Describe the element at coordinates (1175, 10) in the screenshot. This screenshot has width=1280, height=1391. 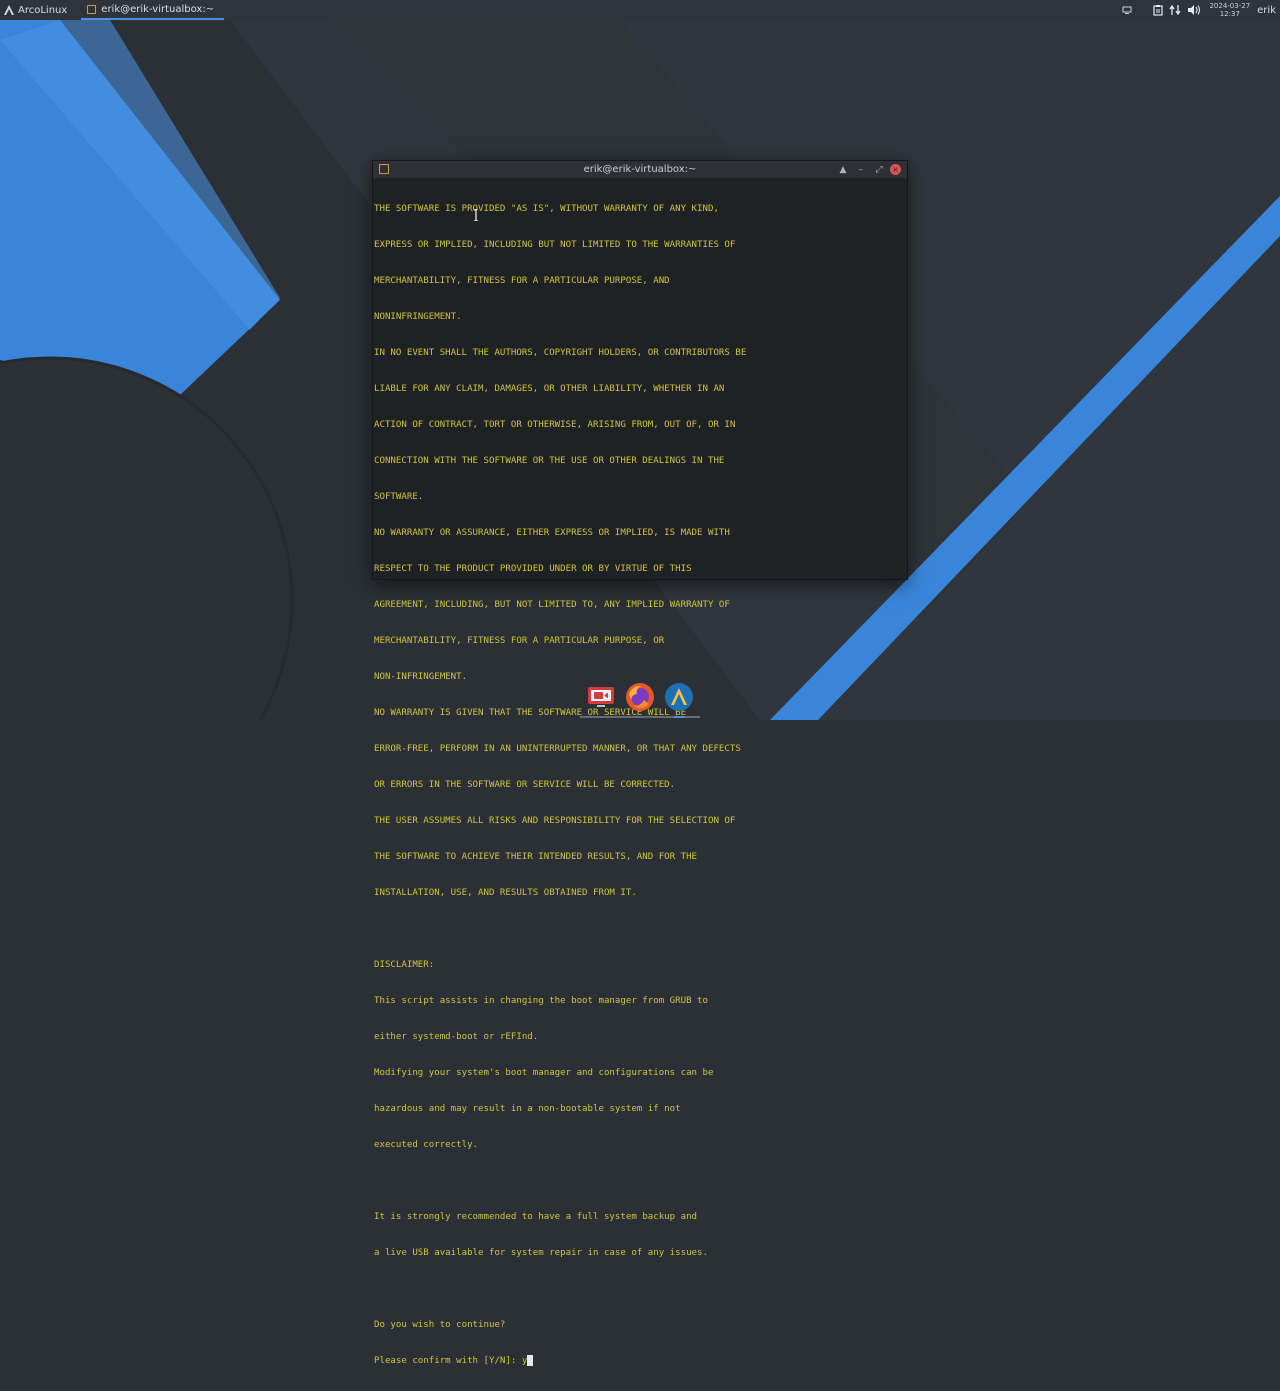
I see `network-icon` at that location.